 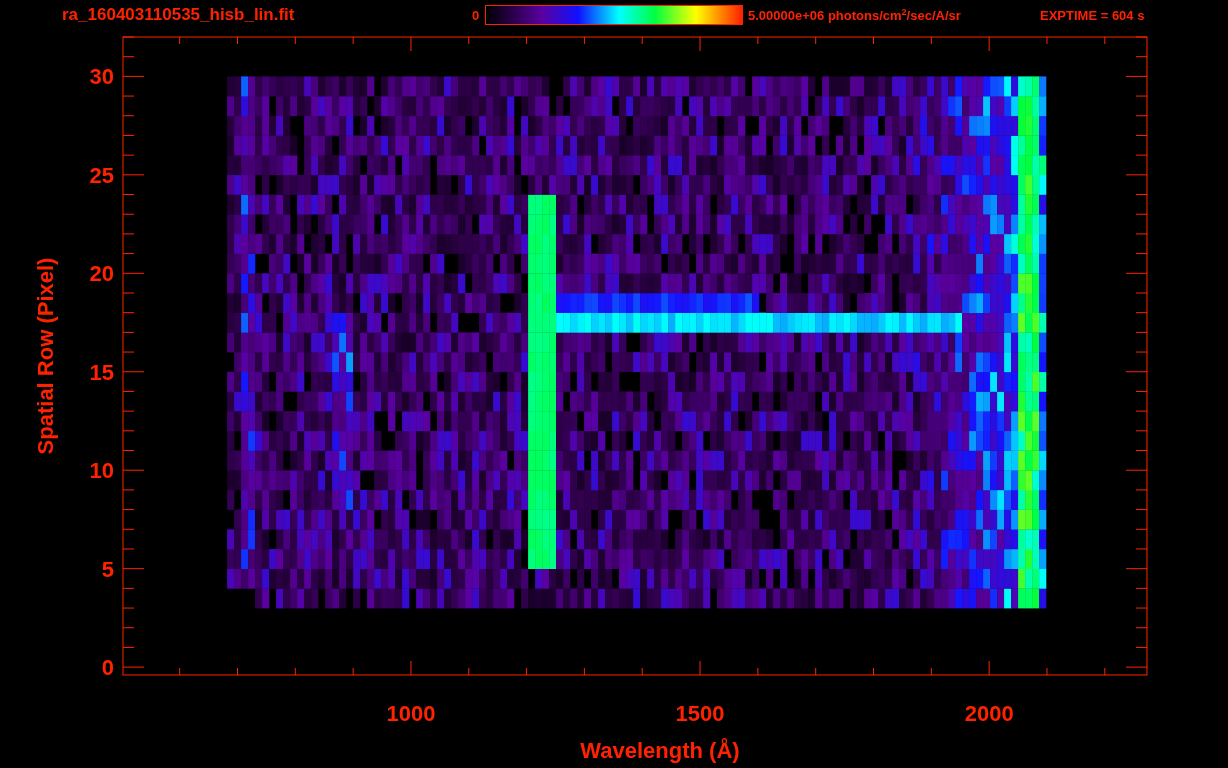 What do you see at coordinates (700, 713) in the screenshot?
I see `x-tick-label: 1500` at bounding box center [700, 713].